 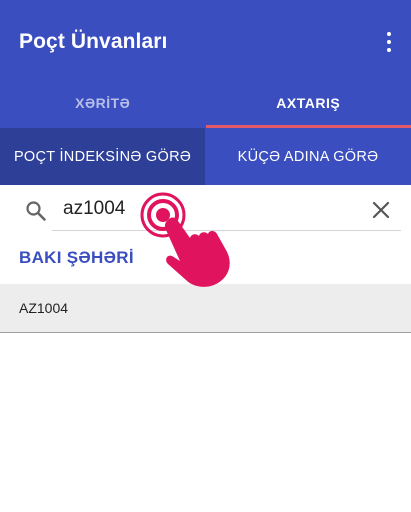 I want to click on search-mode-tabs: POÇT İNDEKSİNƏ GÖRƏ KÜÇƏ ADINA GÖRƏ, so click(x=205, y=156).